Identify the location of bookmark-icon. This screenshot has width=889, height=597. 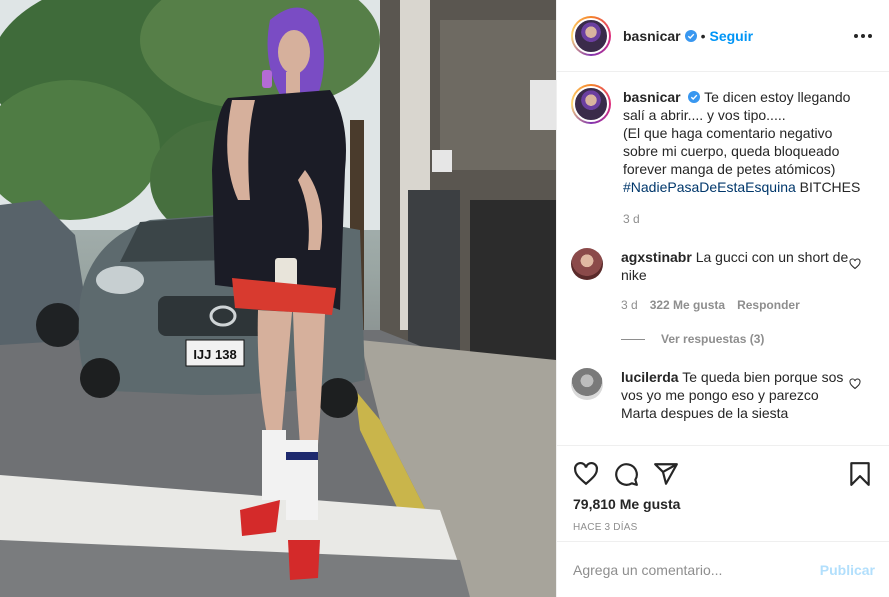
(860, 474).